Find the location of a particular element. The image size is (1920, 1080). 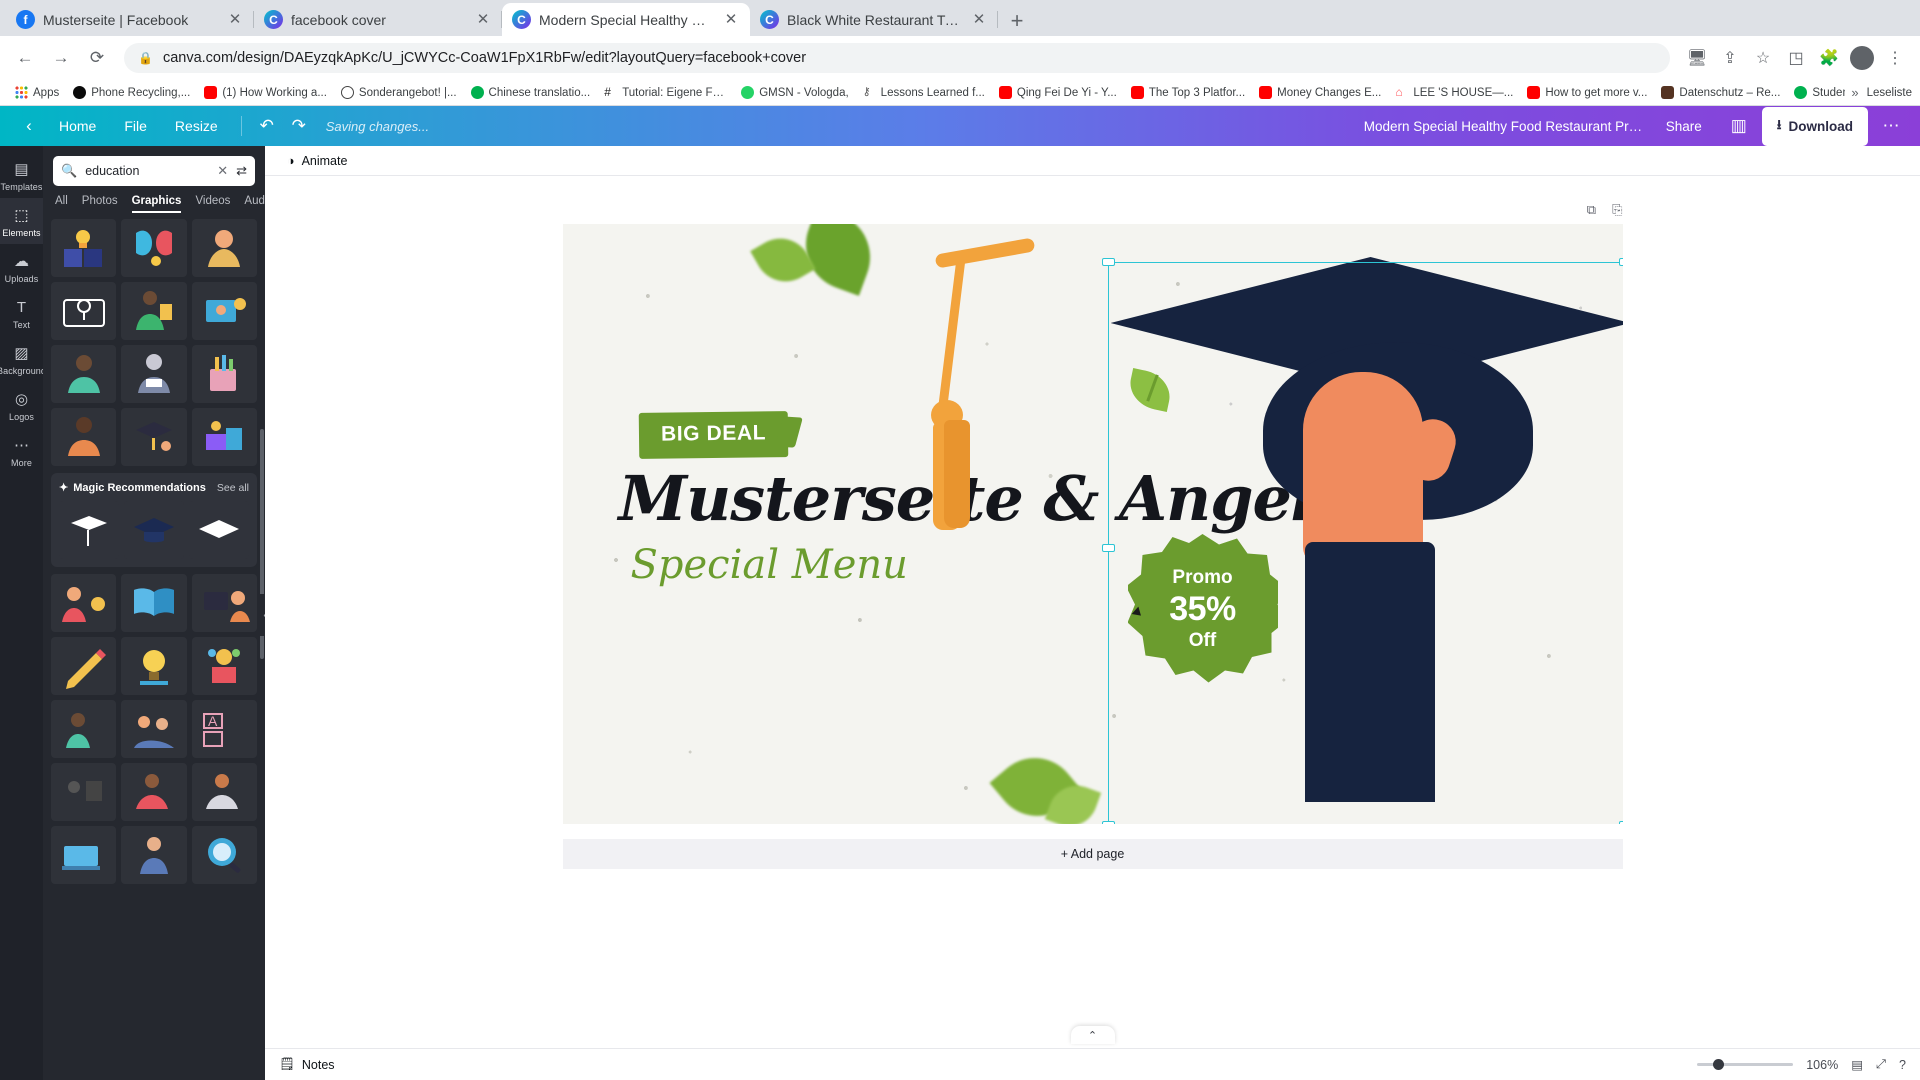

reading-list-label: Leseliste is located at coordinates (1889, 93).